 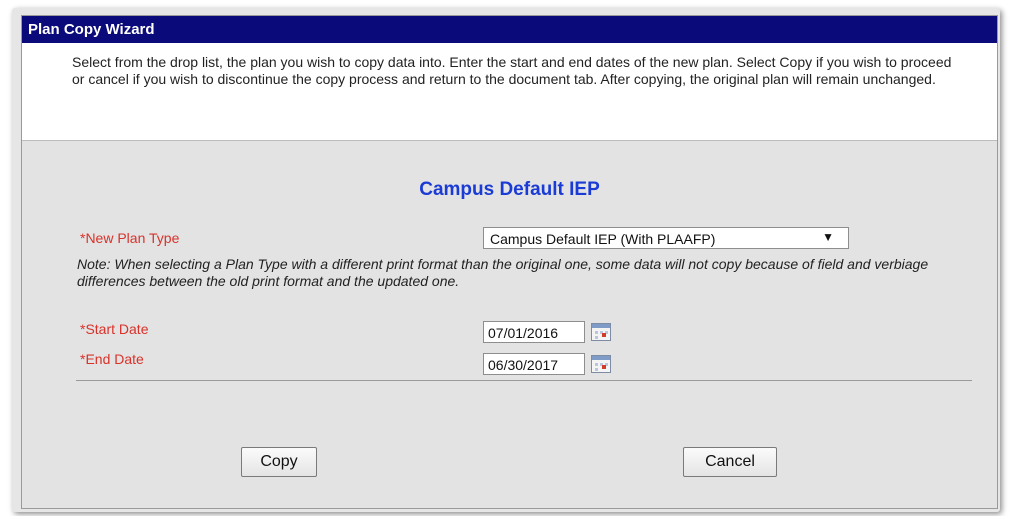 I want to click on dropdown-arrow-icon: ▼, so click(x=828, y=237).